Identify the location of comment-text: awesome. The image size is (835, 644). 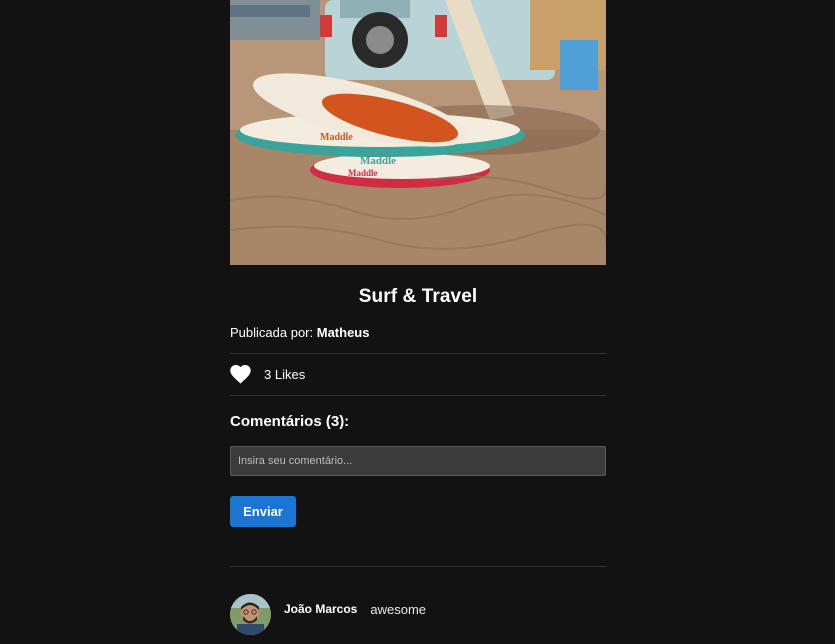
(398, 609).